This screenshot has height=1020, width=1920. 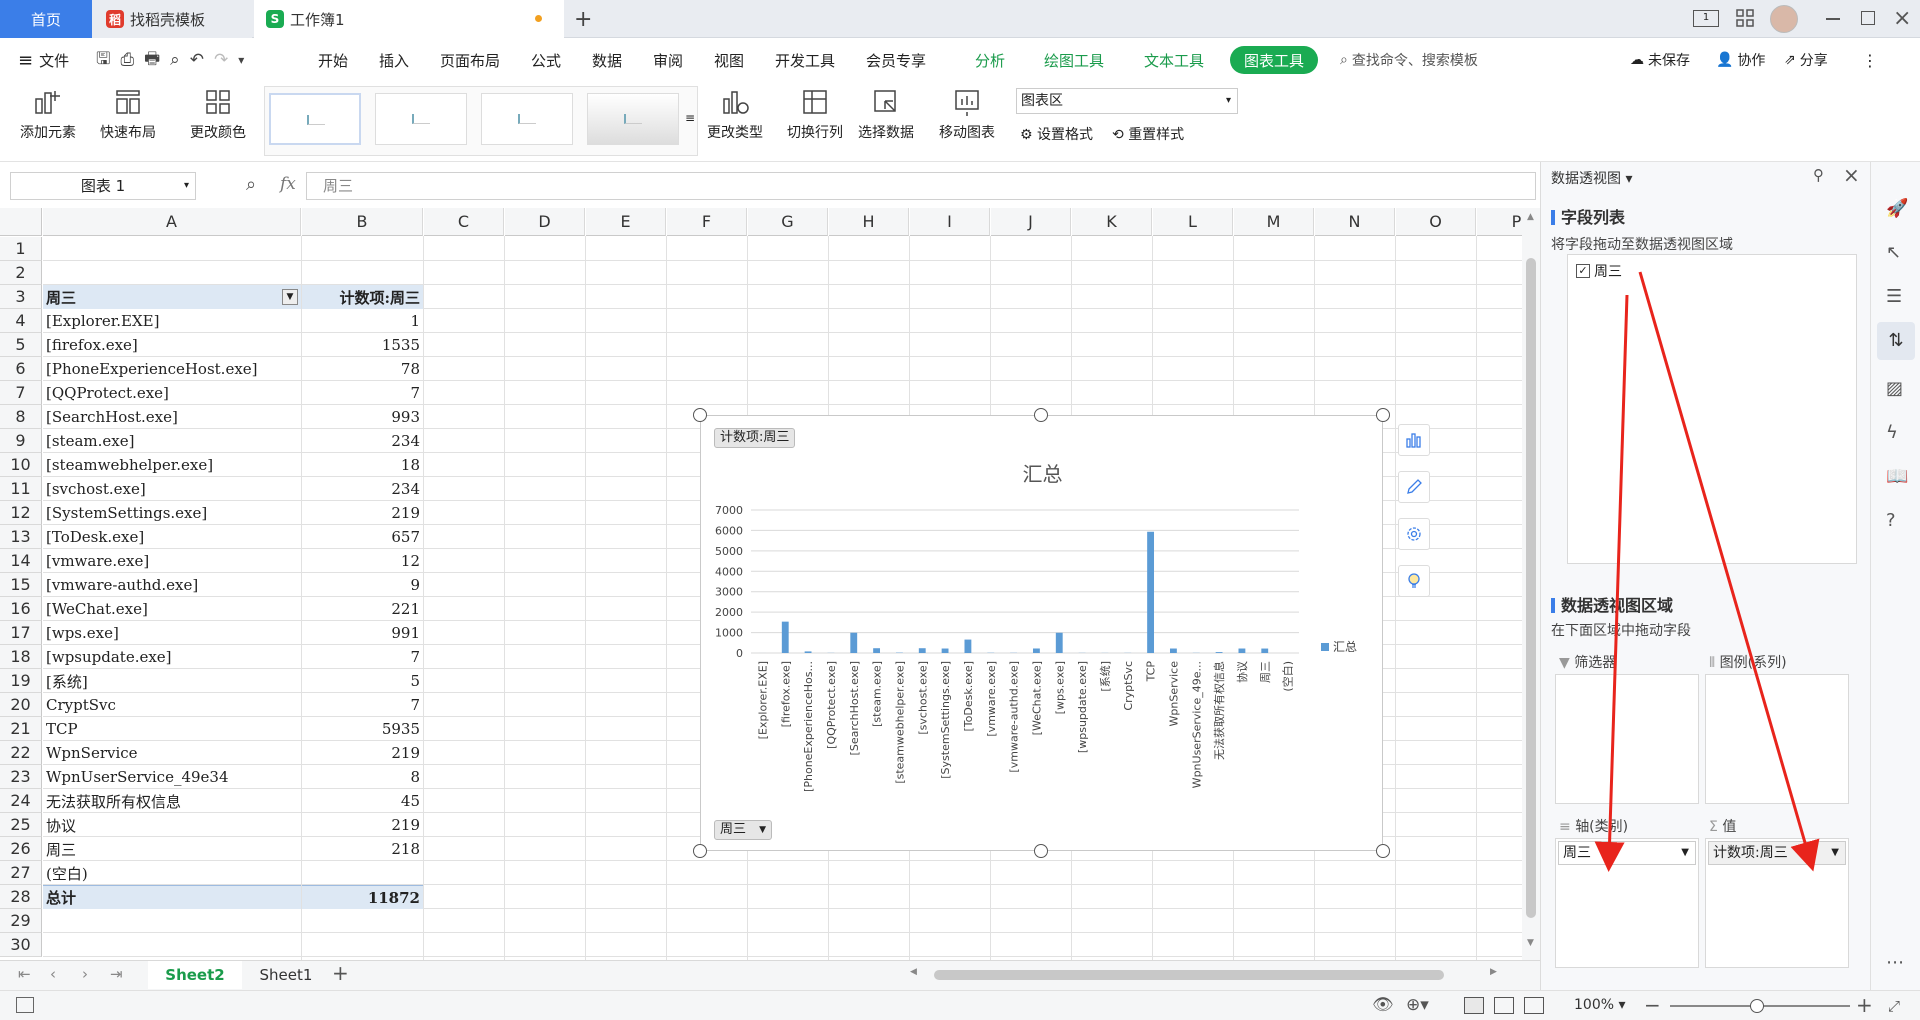 I want to click on set-format-button: ⚙ 设置格式, so click(x=1056, y=134).